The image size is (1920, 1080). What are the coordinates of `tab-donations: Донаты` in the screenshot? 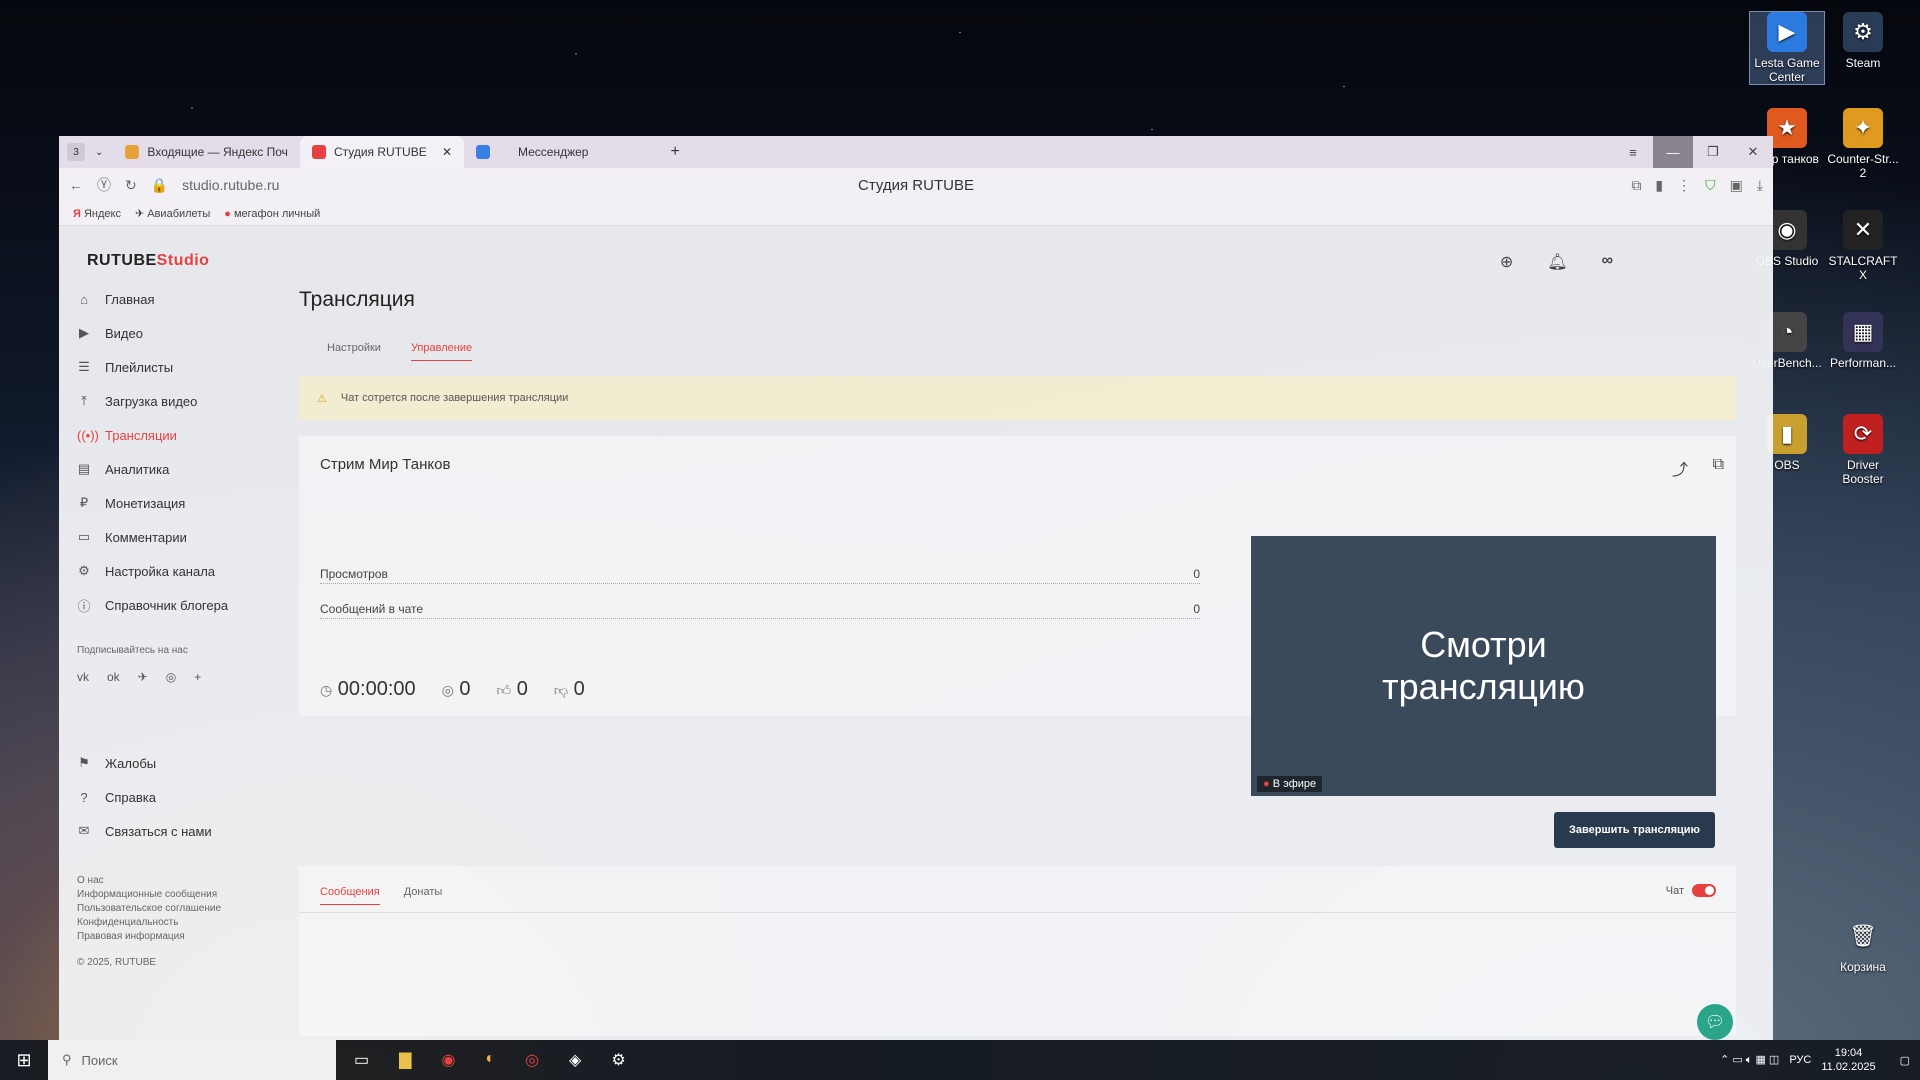 It's located at (423, 895).